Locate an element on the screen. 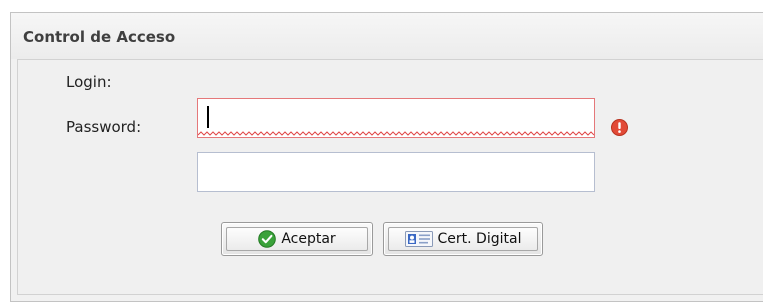 The height and width of the screenshot is (304, 763). cert-digital-label: Cert. Digital is located at coordinates (479, 239).